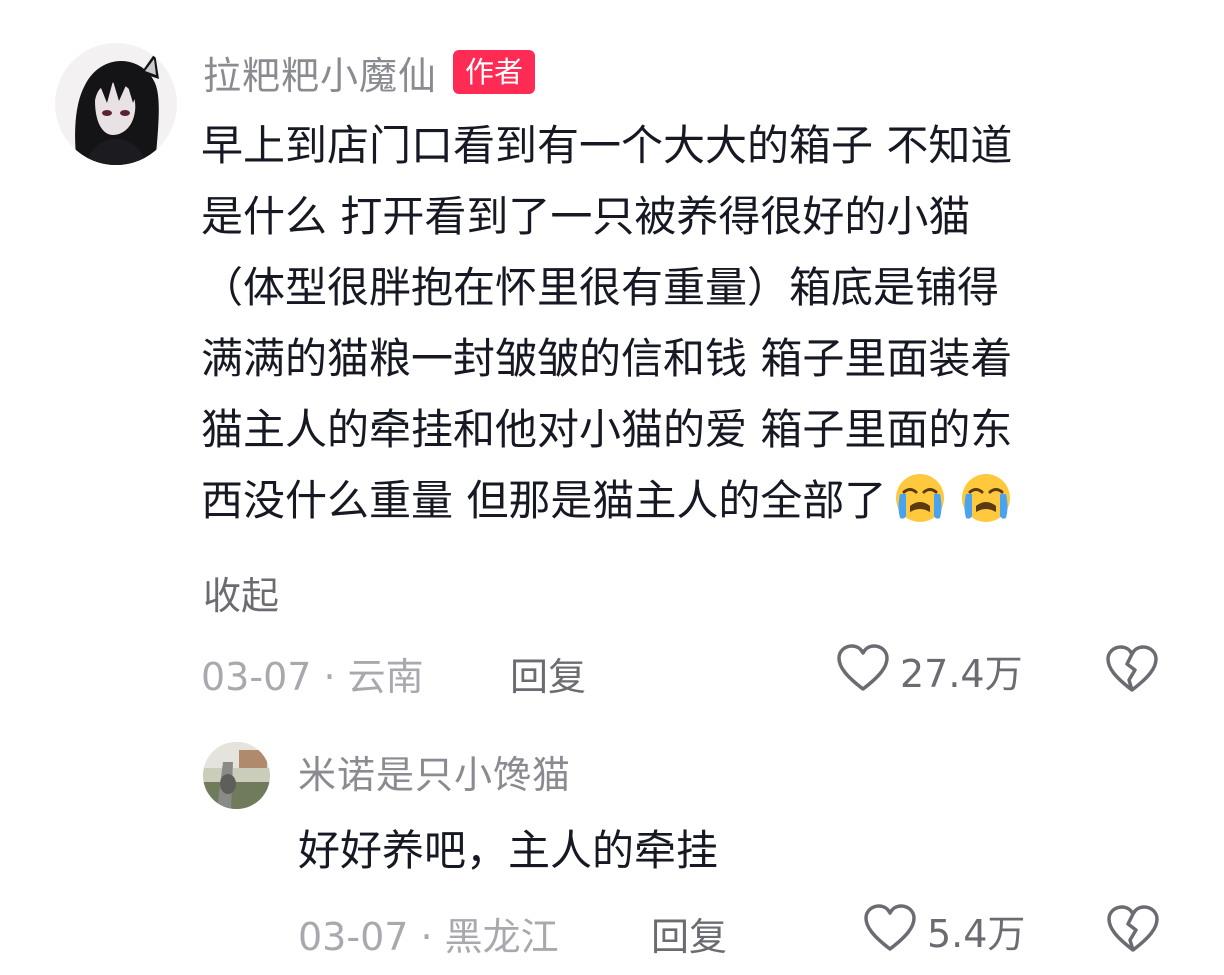  What do you see at coordinates (116, 104) in the screenshot?
I see `author-avatar` at bounding box center [116, 104].